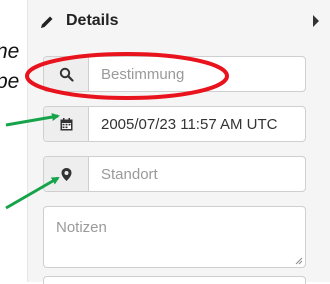 The image size is (330, 284). What do you see at coordinates (174, 280) in the screenshot?
I see `next-field-edge` at bounding box center [174, 280].